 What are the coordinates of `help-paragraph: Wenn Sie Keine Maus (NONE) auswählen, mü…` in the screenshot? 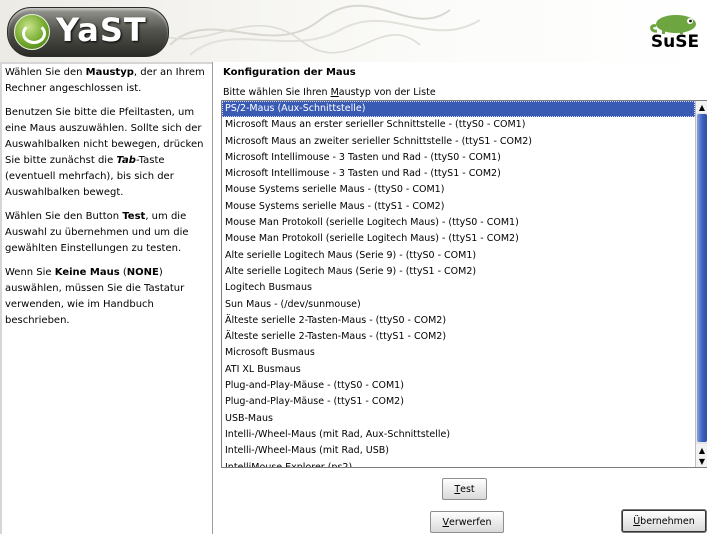 It's located at (106, 297).